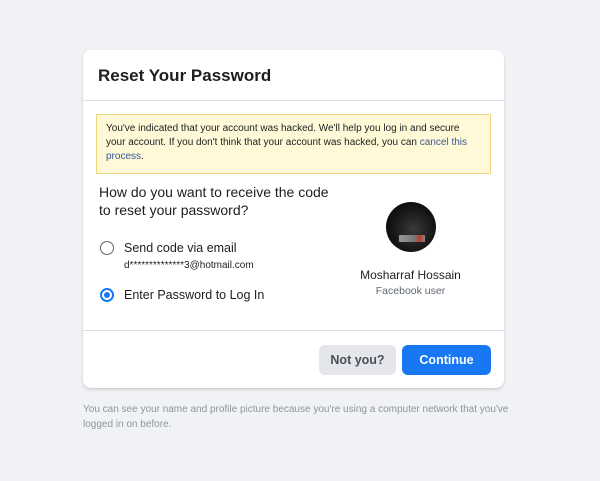 The image size is (600, 481). I want to click on alert-suffix: ., so click(142, 156).